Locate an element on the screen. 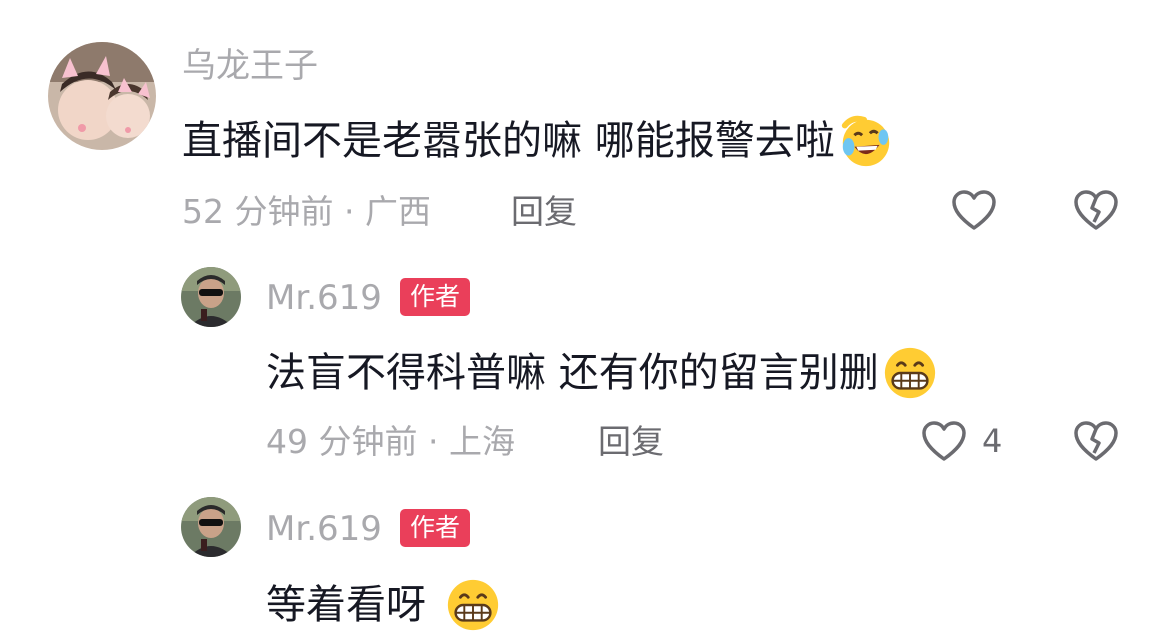  comment-text: 直播间不是老嚣张的嘛 哪能报警去啦 is located at coordinates (508, 141).